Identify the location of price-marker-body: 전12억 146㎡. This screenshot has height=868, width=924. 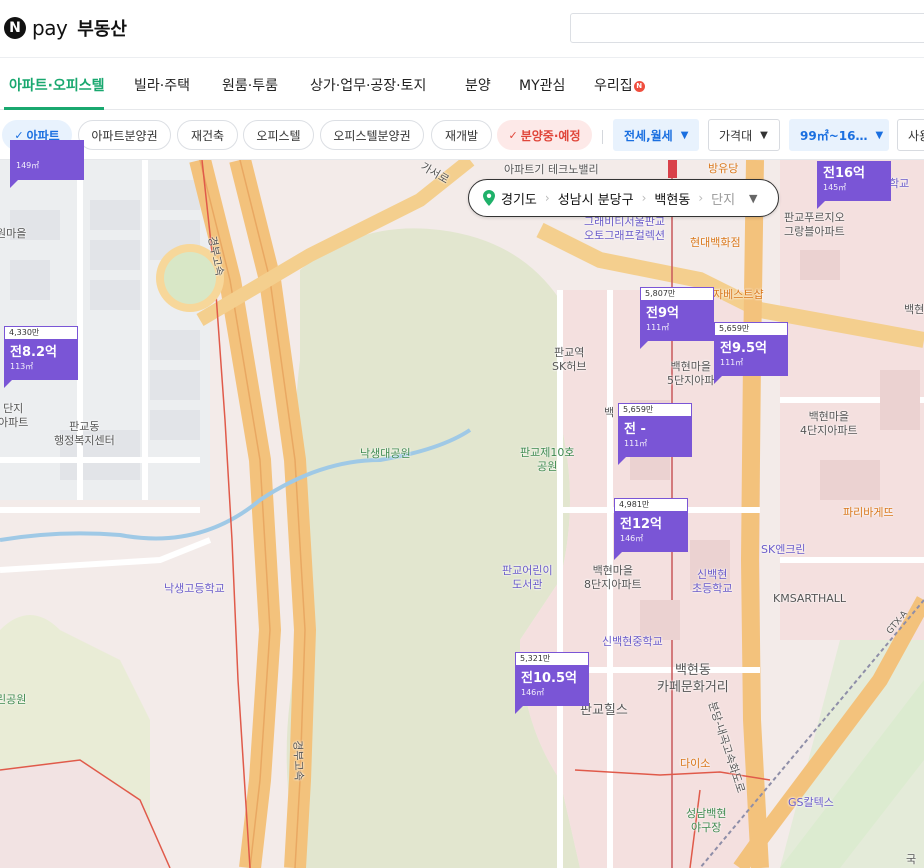
(651, 532).